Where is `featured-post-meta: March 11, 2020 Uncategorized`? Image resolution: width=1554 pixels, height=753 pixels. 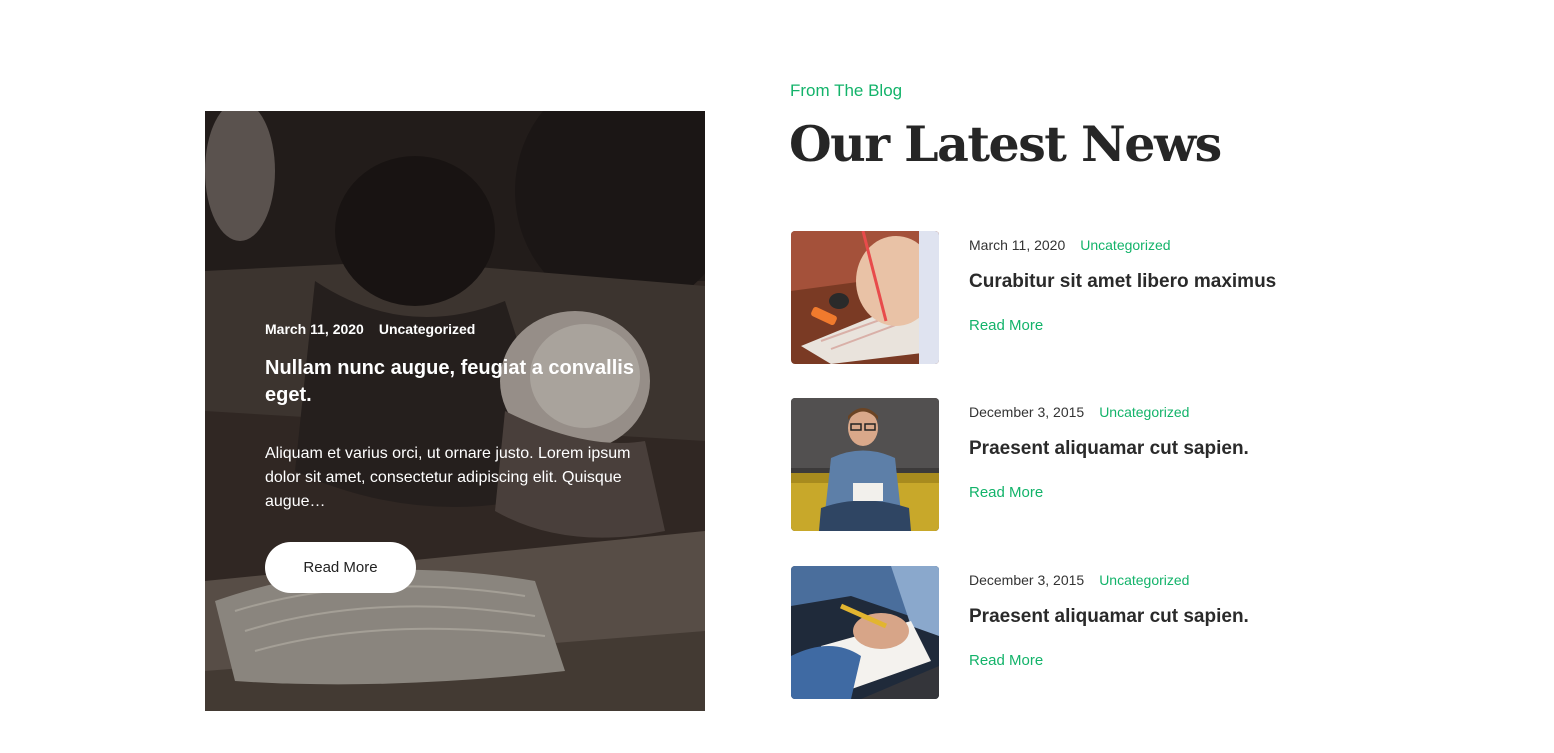 featured-post-meta: March 11, 2020 Uncategorized is located at coordinates (455, 329).